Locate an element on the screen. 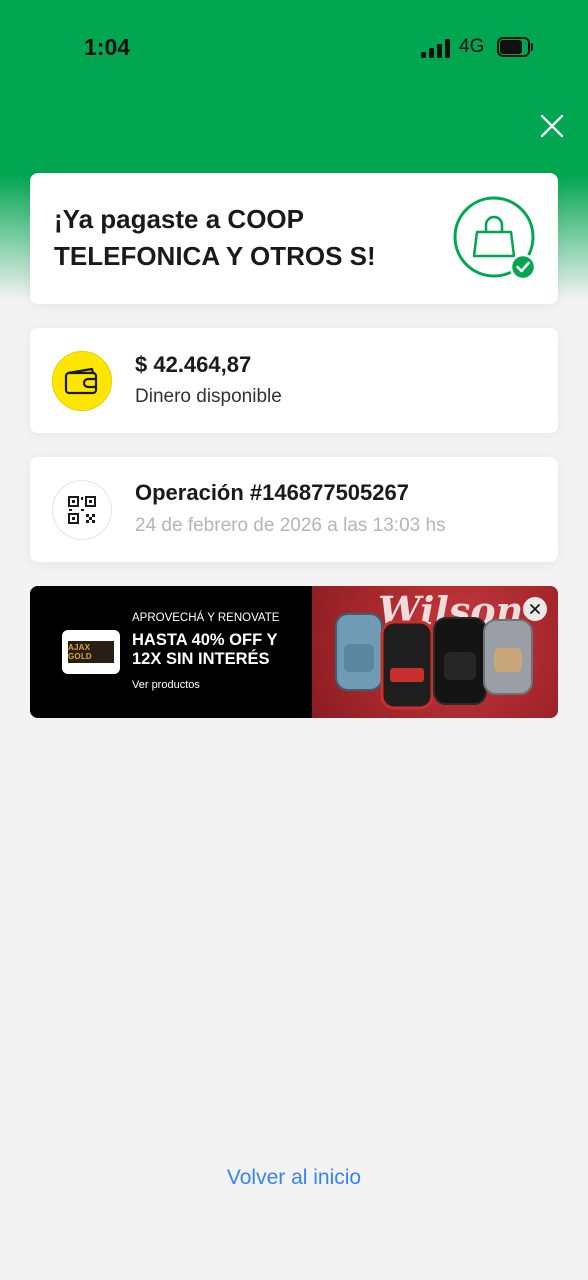 The height and width of the screenshot is (1280, 588). banner-cta-link: Ver productos is located at coordinates (166, 685).